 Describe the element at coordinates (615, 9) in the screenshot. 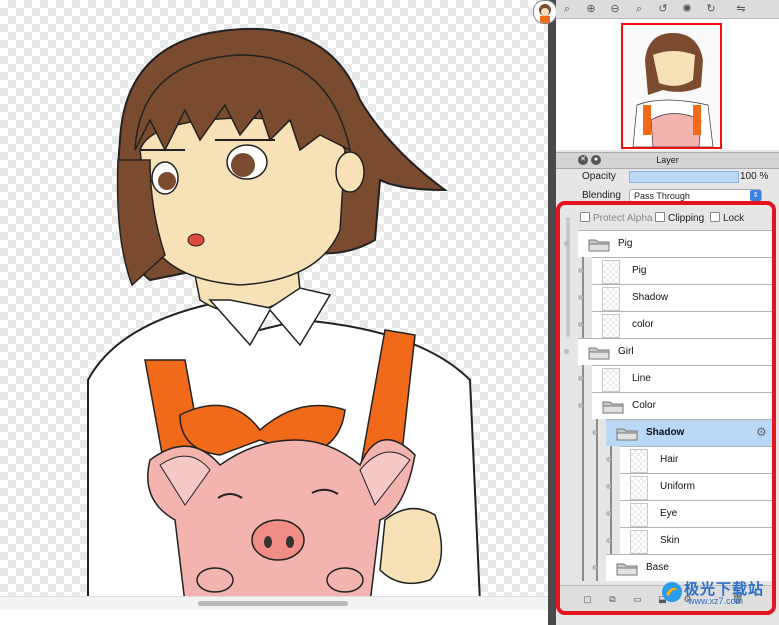

I see `zoom-out-icon: ⊖` at that location.